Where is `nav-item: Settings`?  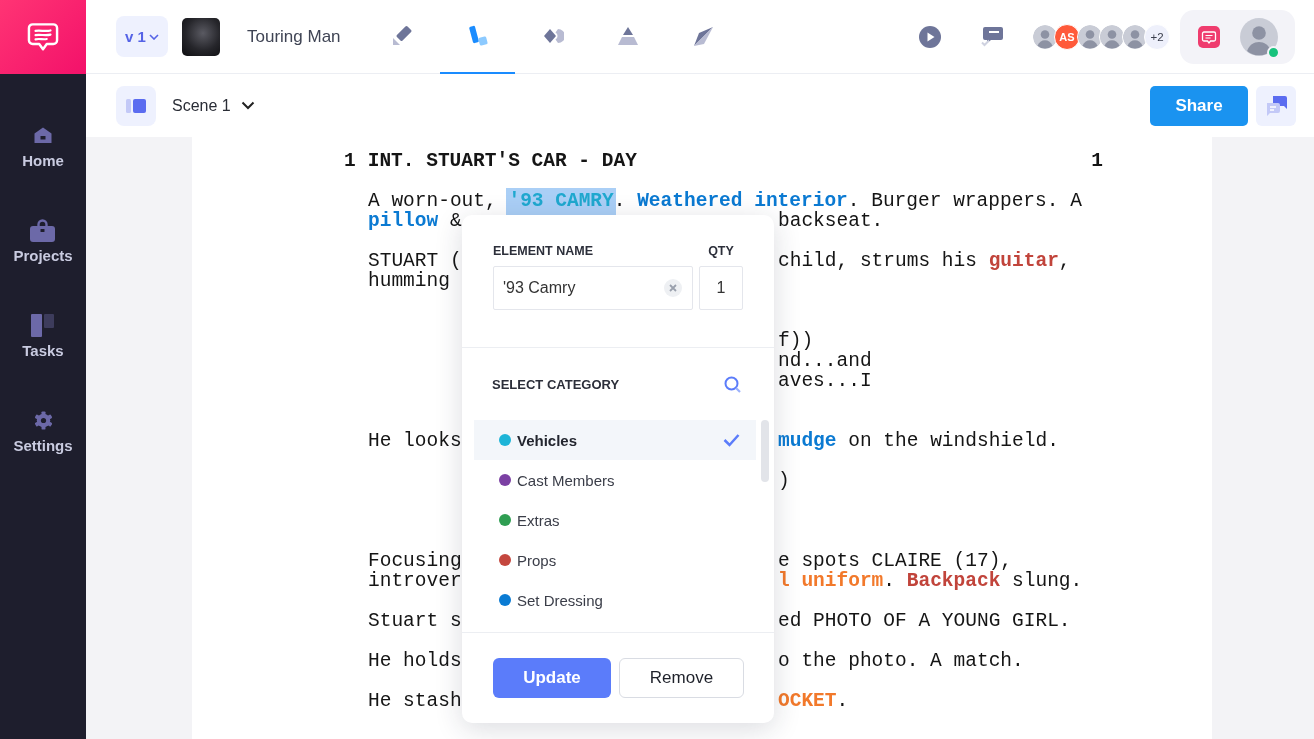
nav-item: Settings is located at coordinates (43, 431).